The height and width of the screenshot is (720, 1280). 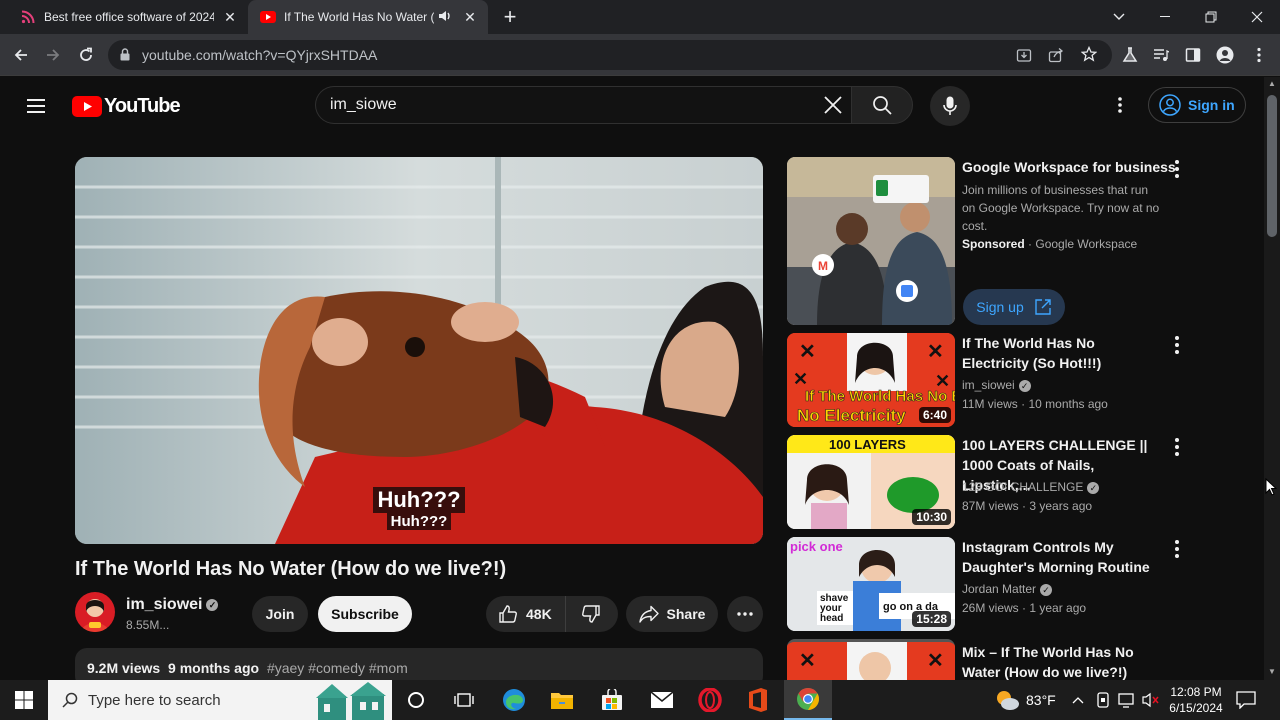 I want to click on clear-search-icon, so click(x=833, y=107).